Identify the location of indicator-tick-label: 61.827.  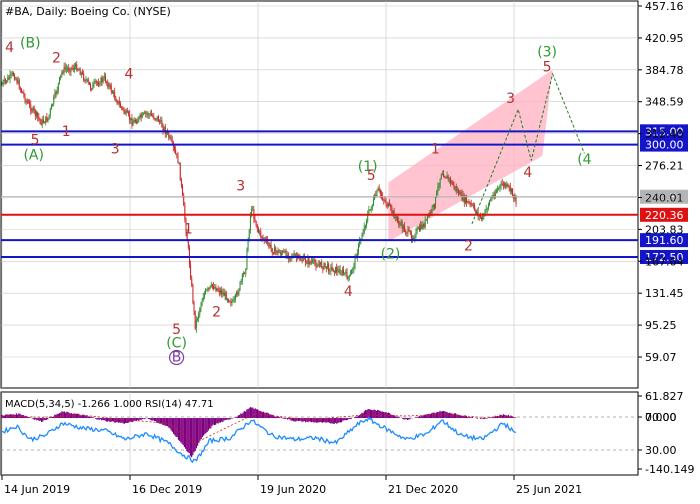
(664, 396).